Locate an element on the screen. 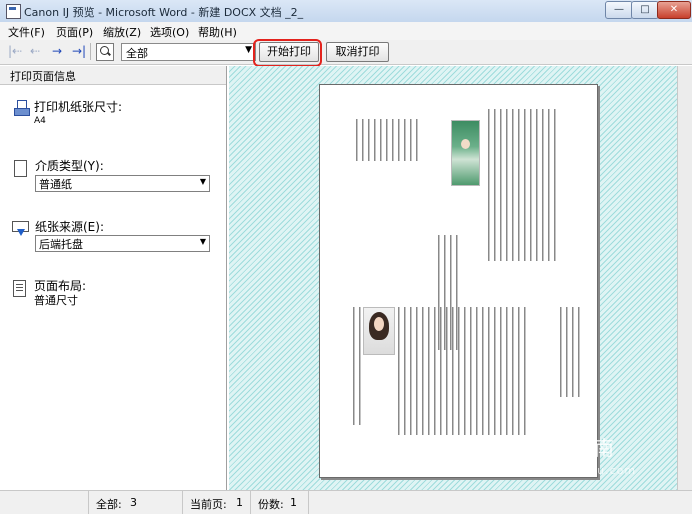 This screenshot has width=692, height=514. cancel-print-button: 取消打印 is located at coordinates (357, 52).